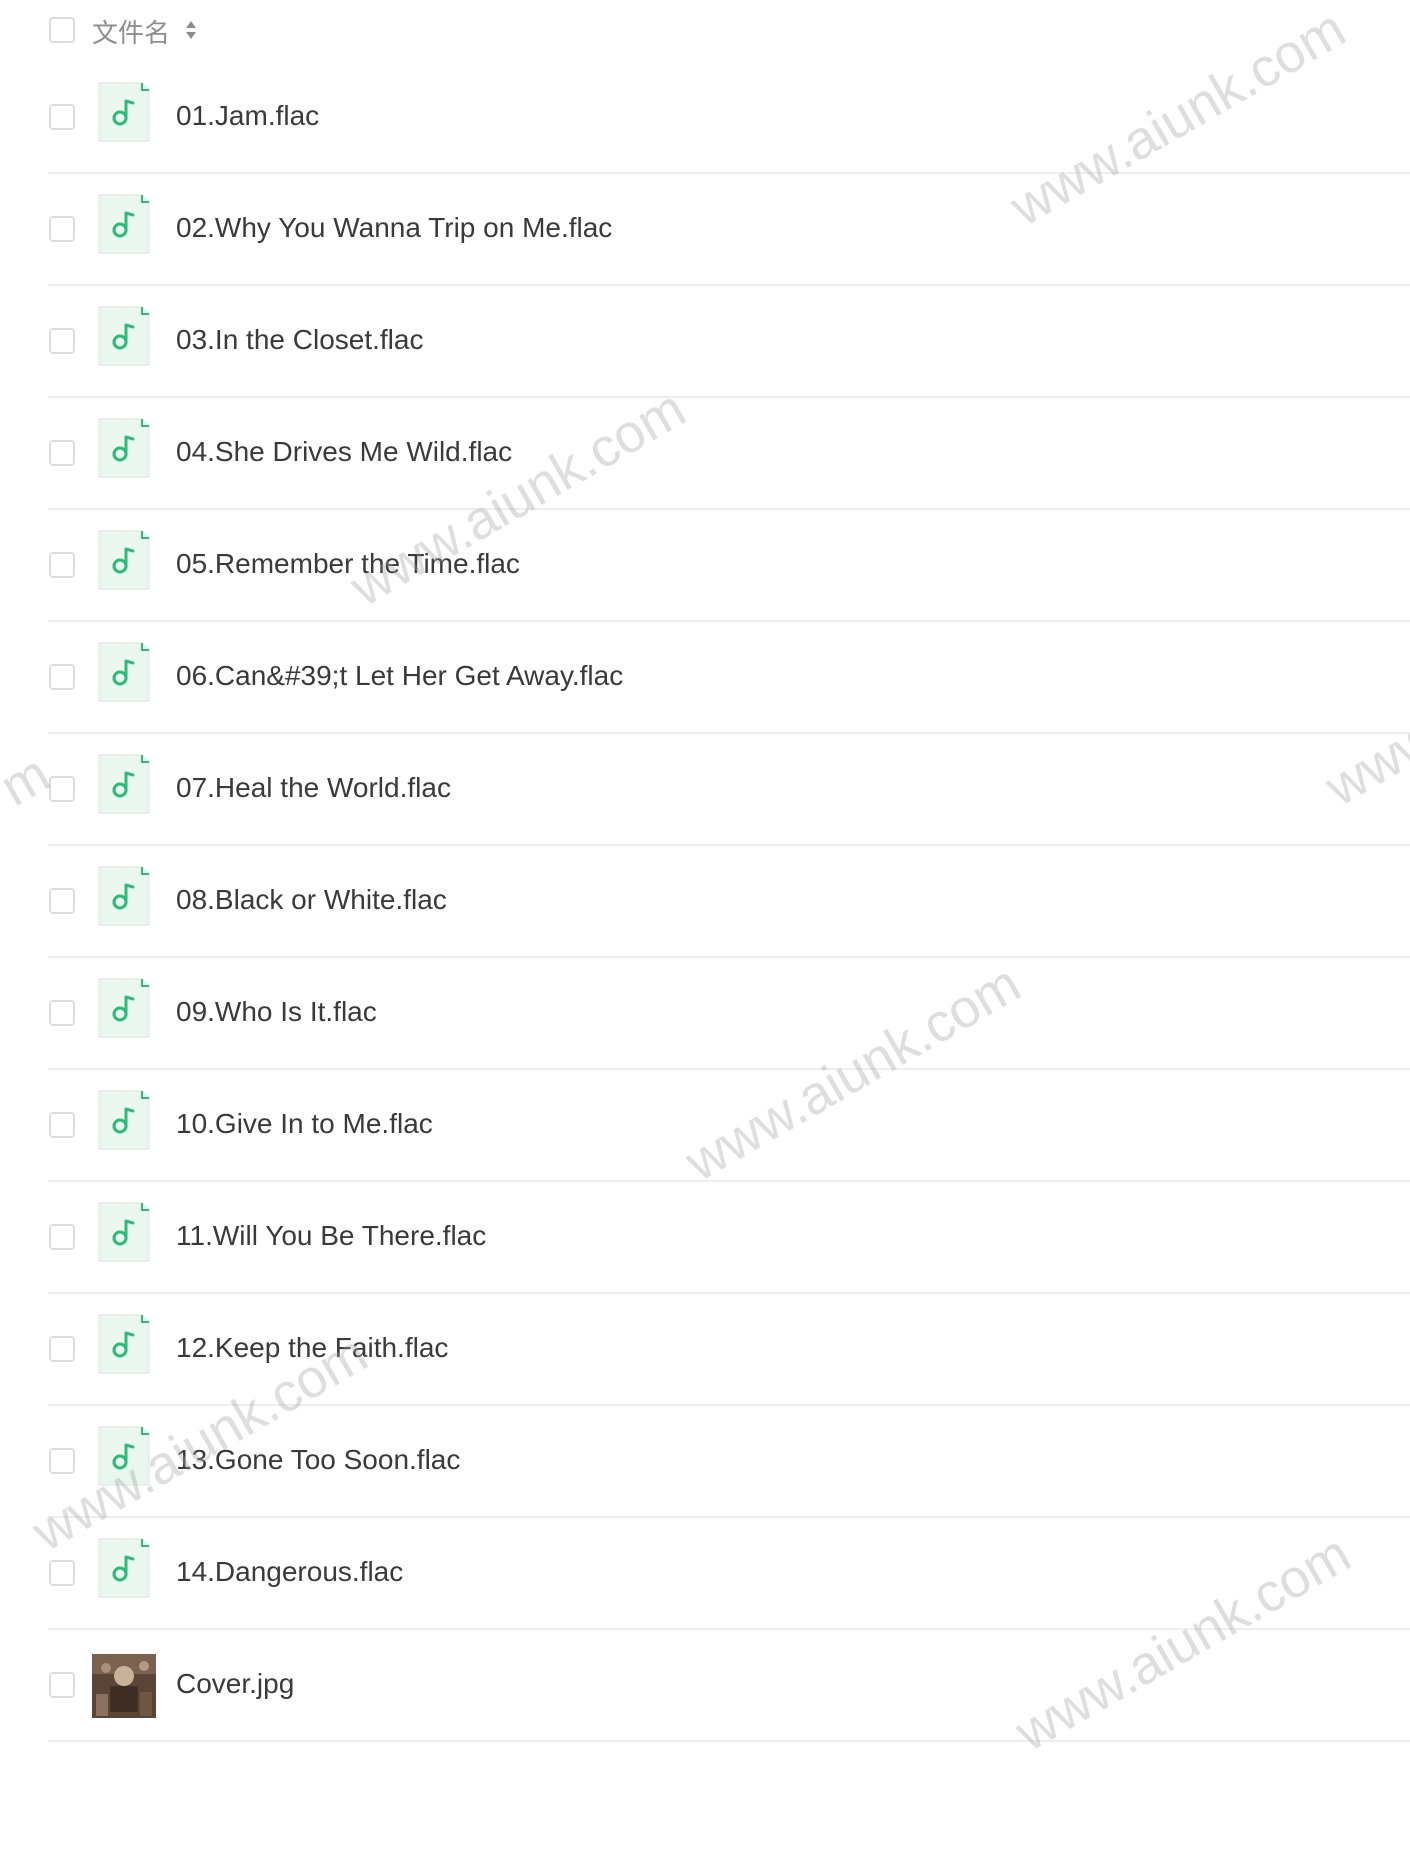  Describe the element at coordinates (331, 1236) in the screenshot. I see `file-name: 11.Will You Be There.flac` at that location.